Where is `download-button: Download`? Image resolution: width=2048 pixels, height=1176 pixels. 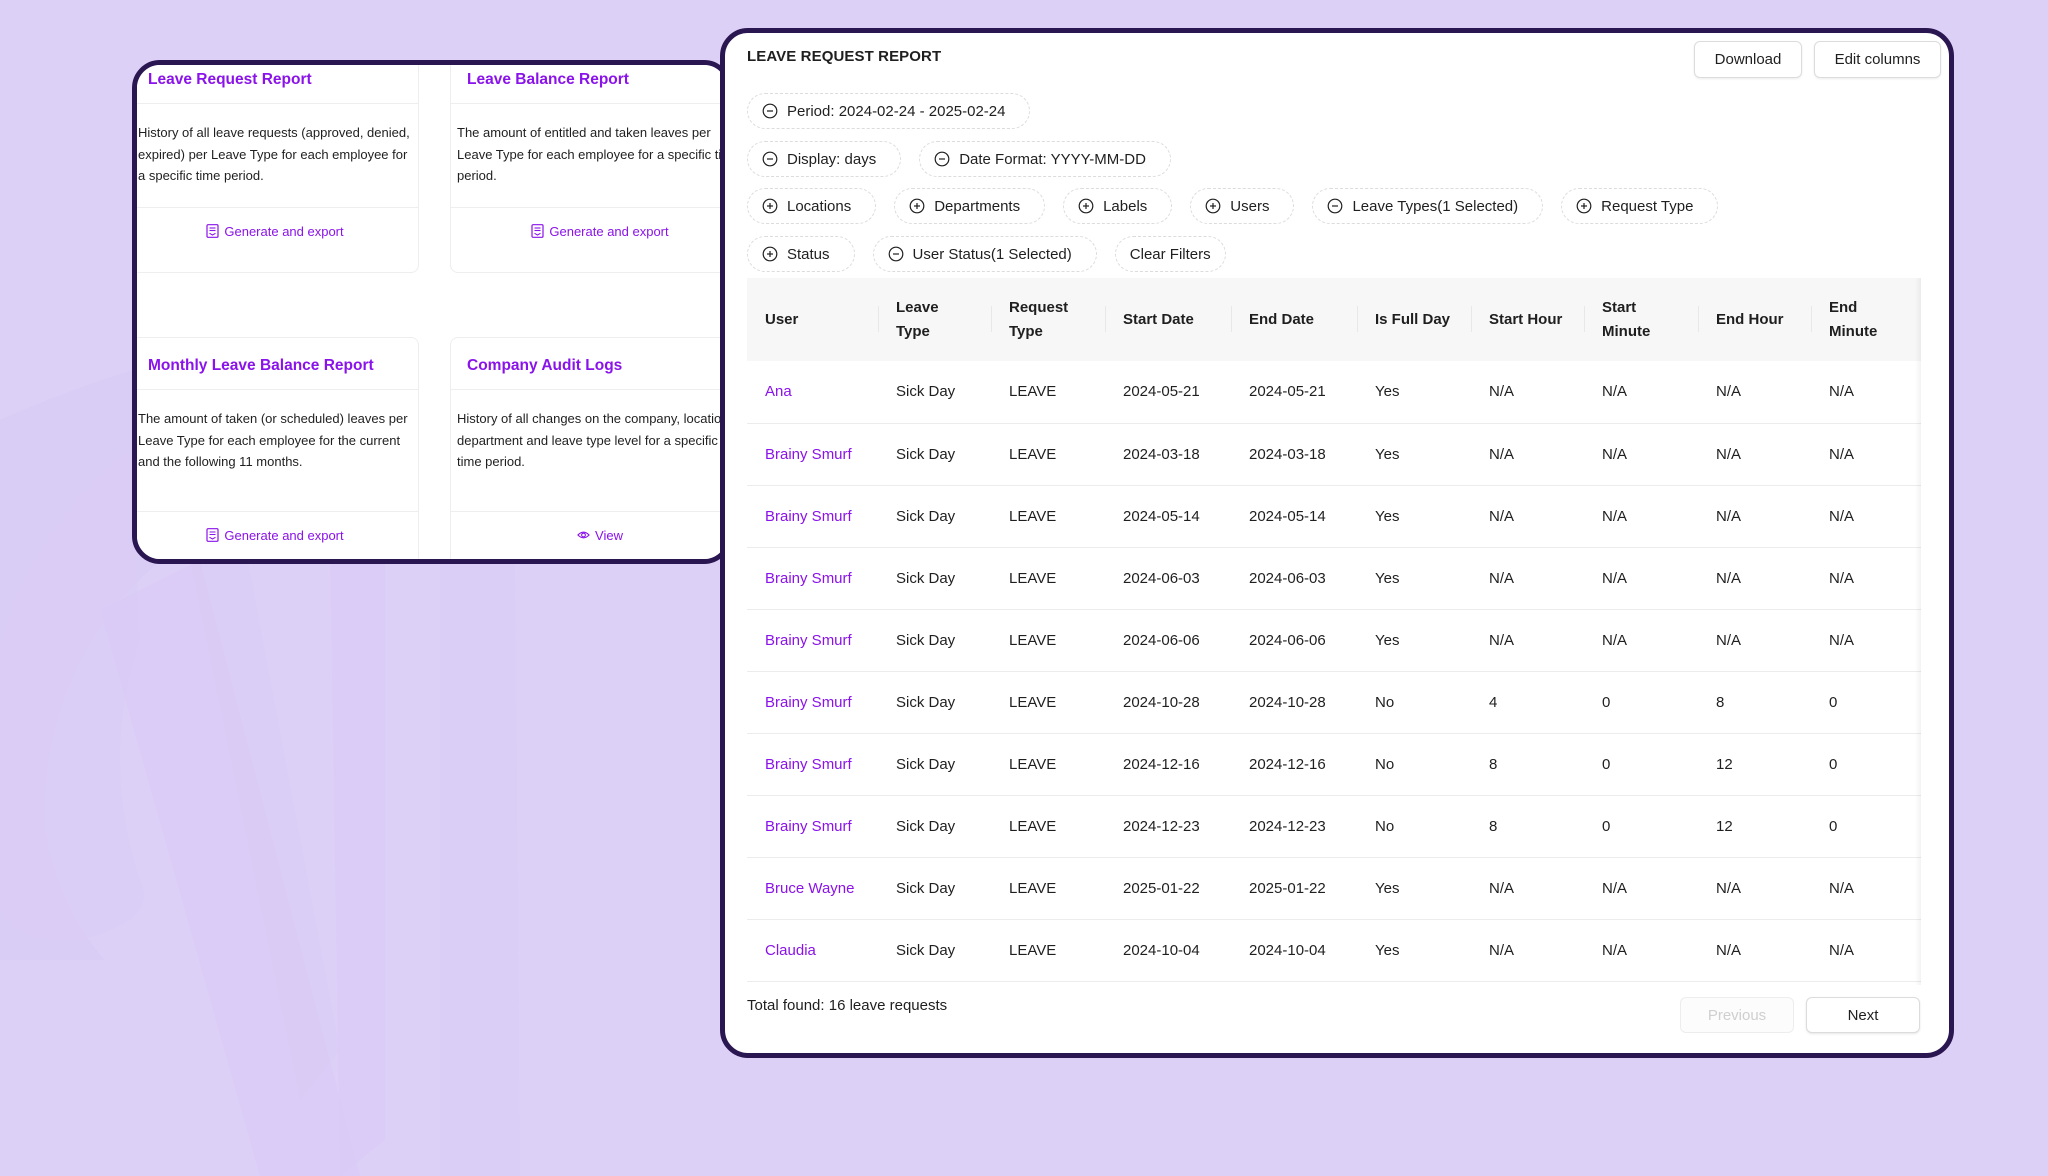 download-button: Download is located at coordinates (1748, 59).